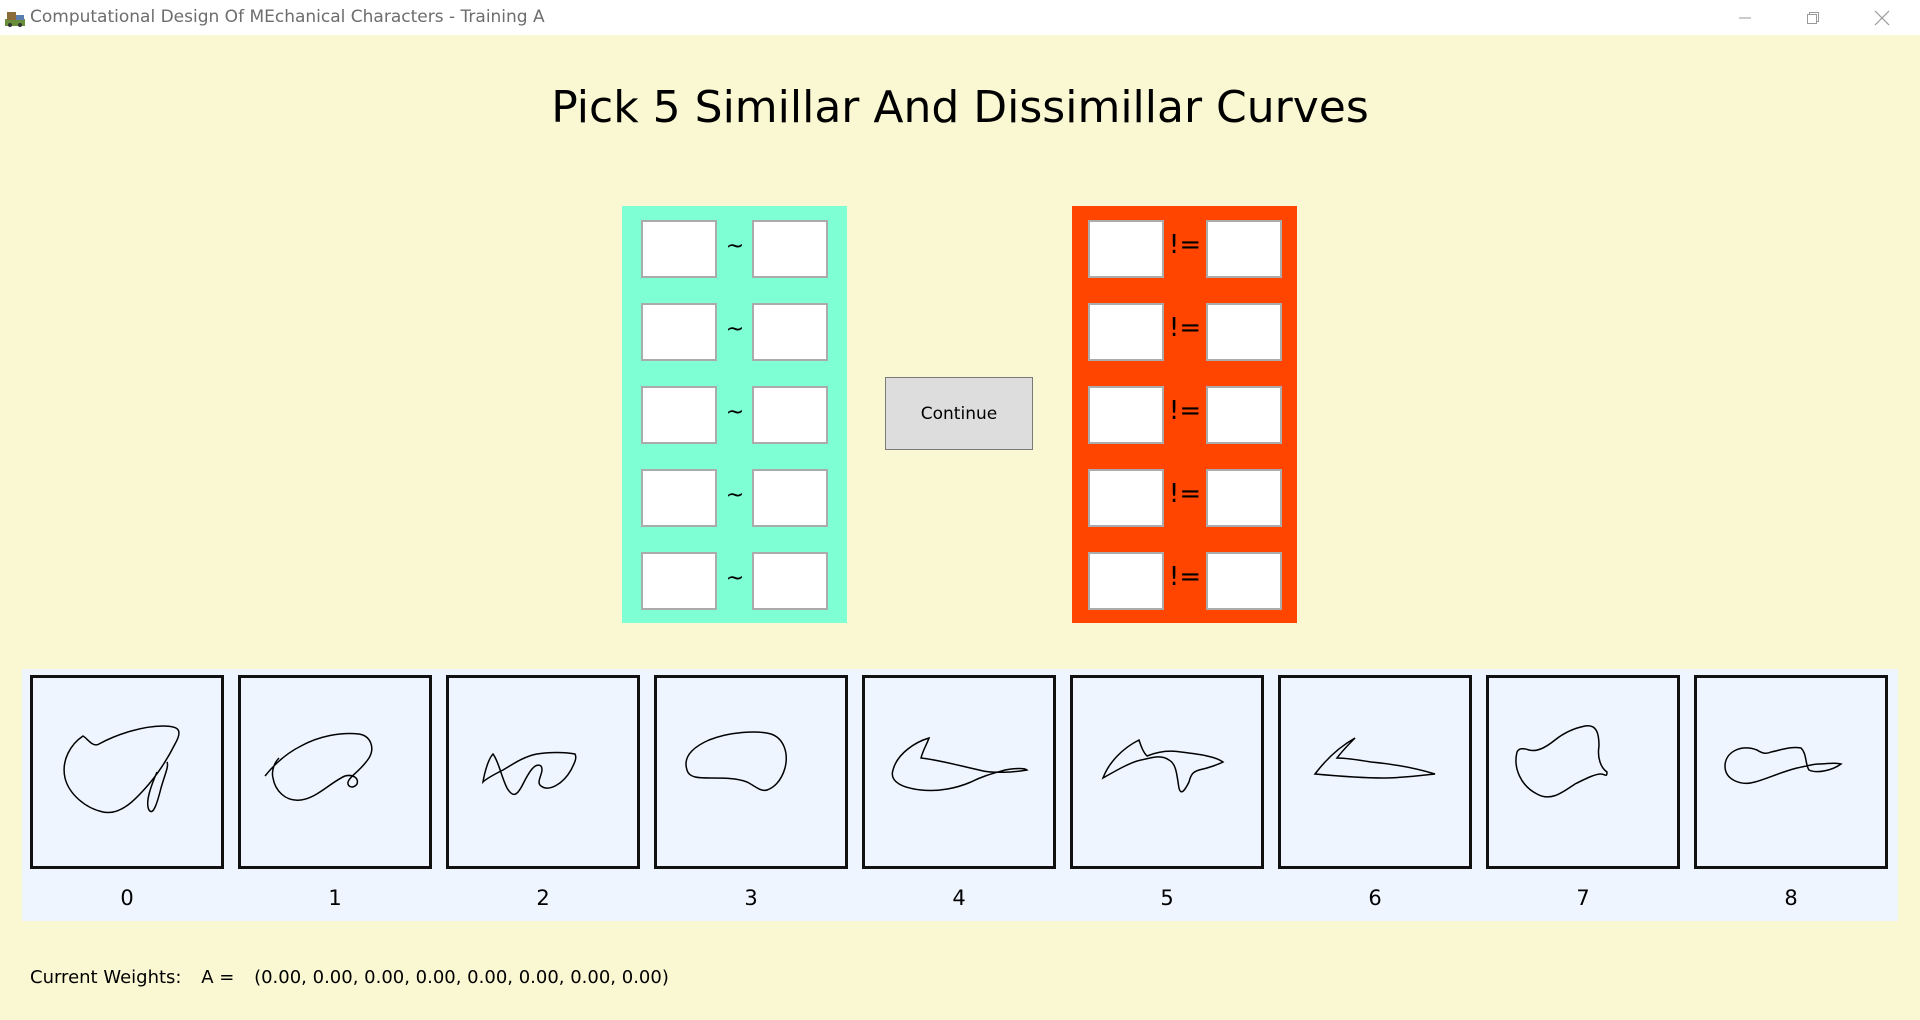  I want to click on restore-icon, so click(1813, 17).